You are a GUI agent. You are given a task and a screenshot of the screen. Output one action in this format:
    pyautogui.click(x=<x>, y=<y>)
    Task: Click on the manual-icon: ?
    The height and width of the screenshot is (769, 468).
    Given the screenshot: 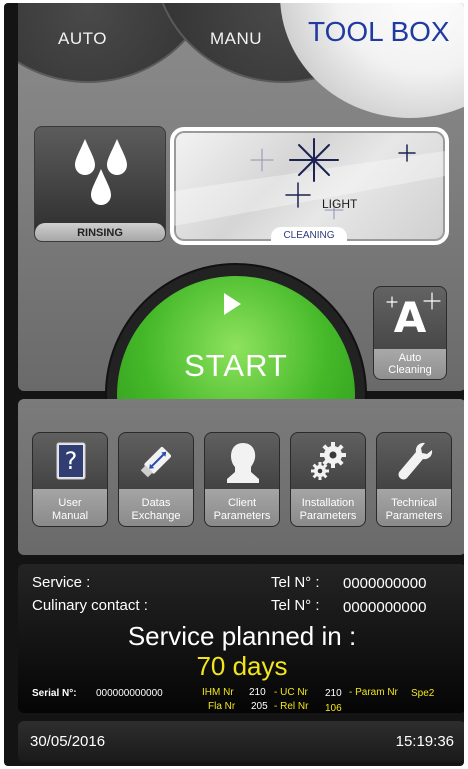 What is the action you would take?
    pyautogui.click(x=71, y=461)
    